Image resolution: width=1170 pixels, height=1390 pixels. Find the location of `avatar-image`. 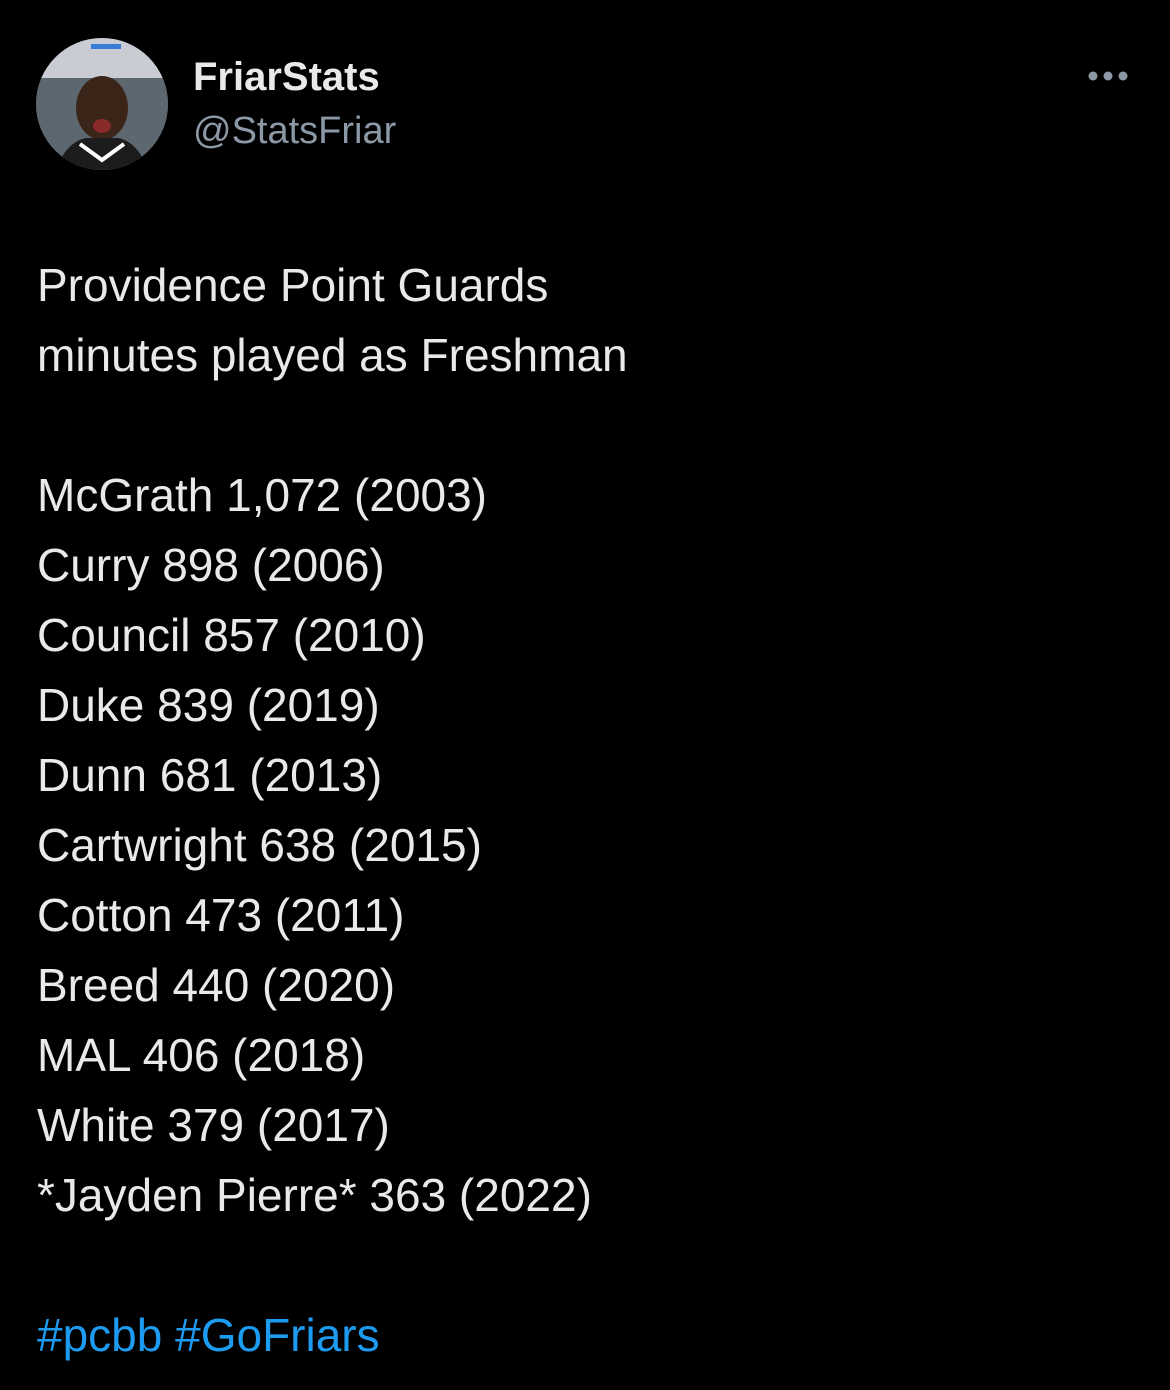

avatar-image is located at coordinates (102, 104).